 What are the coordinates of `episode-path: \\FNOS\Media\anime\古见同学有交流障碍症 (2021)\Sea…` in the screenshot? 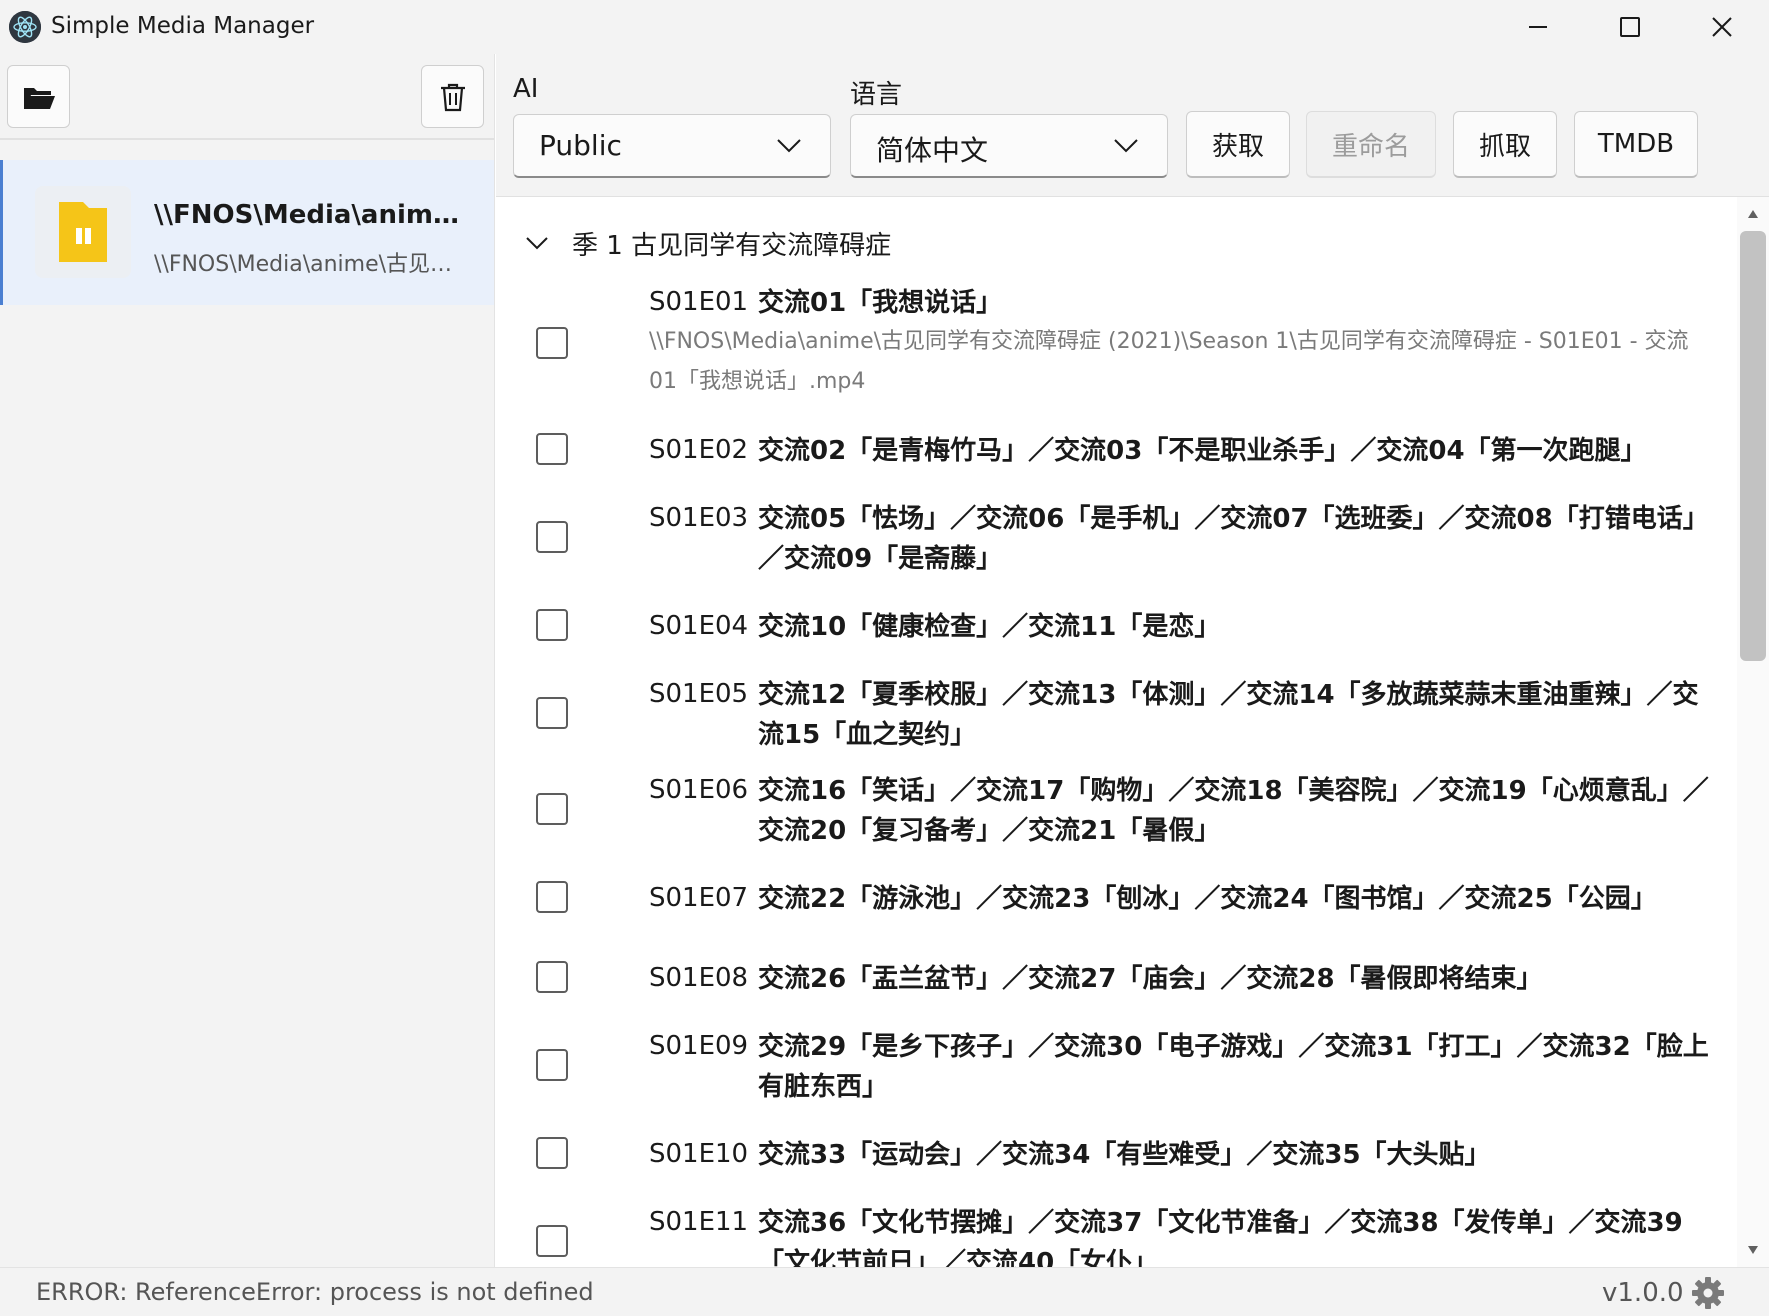 It's located at (1169, 361).